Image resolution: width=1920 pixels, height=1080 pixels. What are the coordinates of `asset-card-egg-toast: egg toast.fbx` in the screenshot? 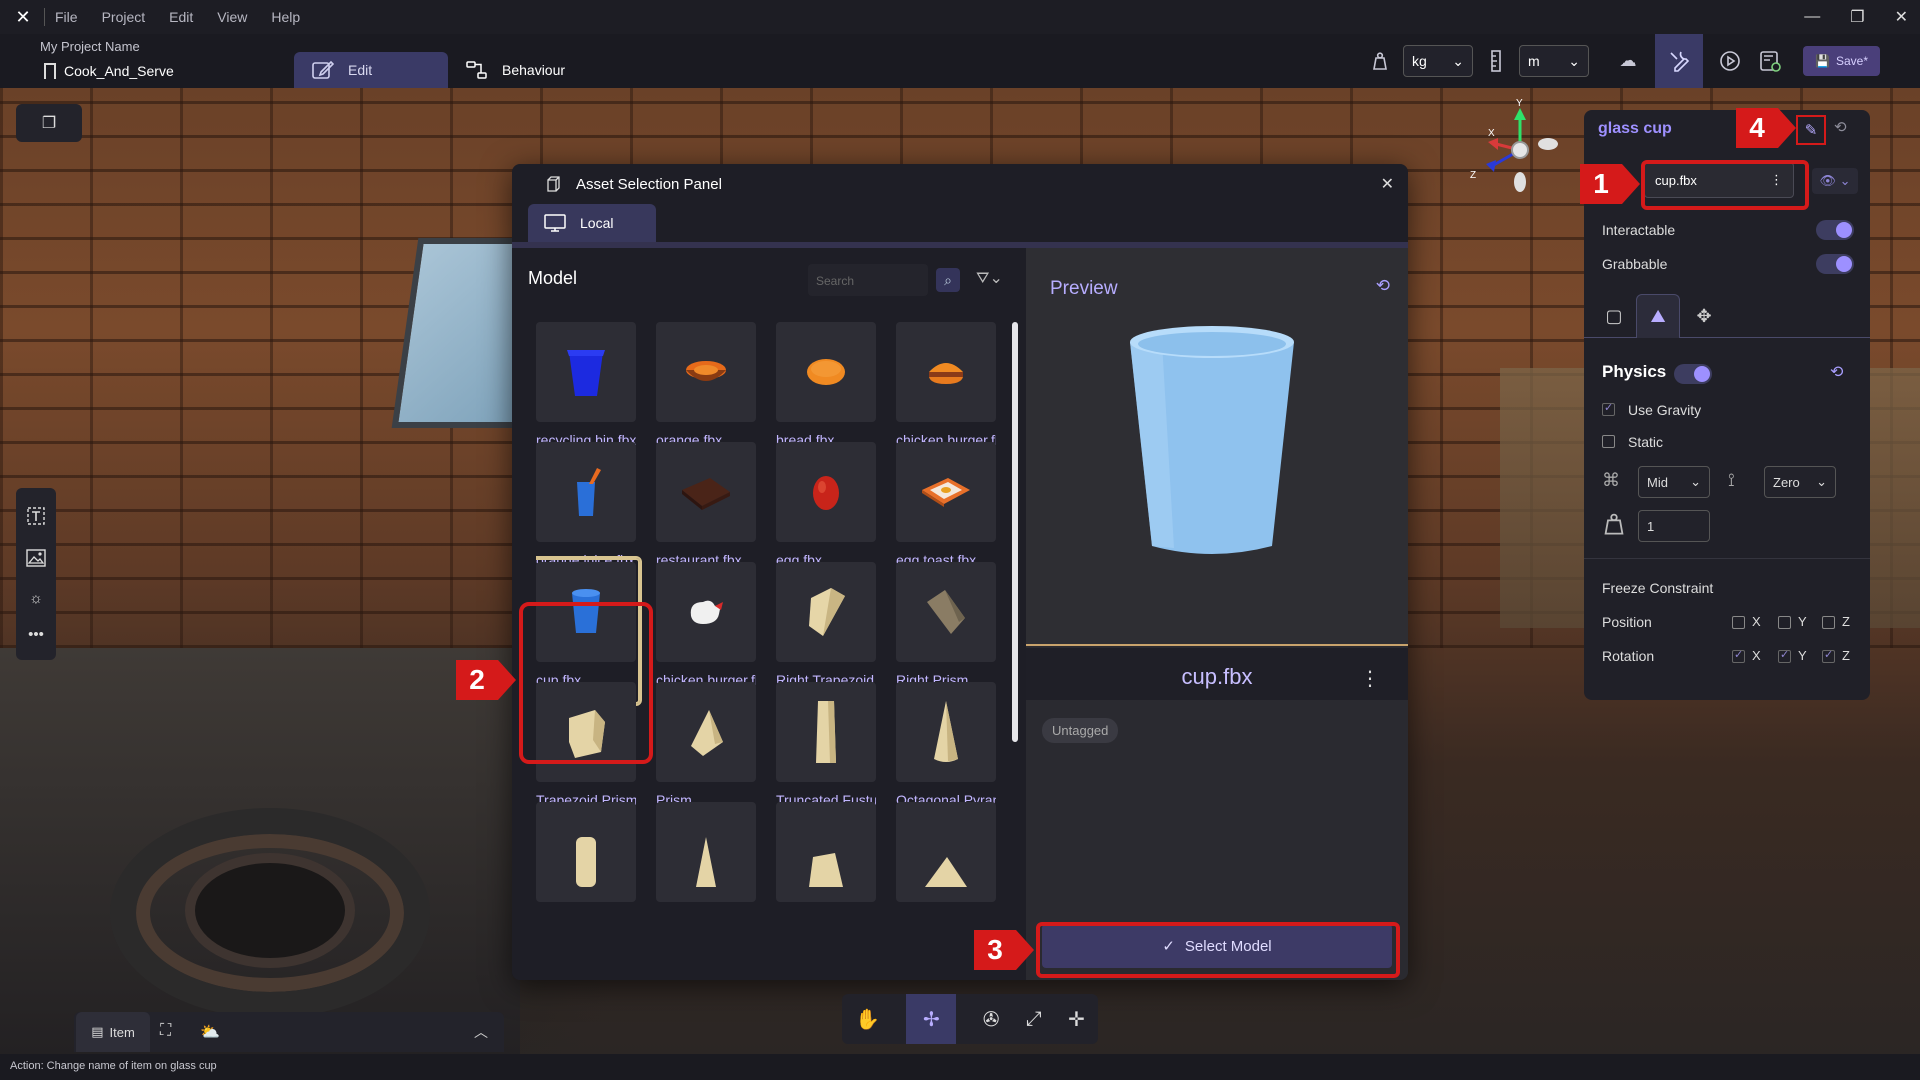 It's located at (946, 512).